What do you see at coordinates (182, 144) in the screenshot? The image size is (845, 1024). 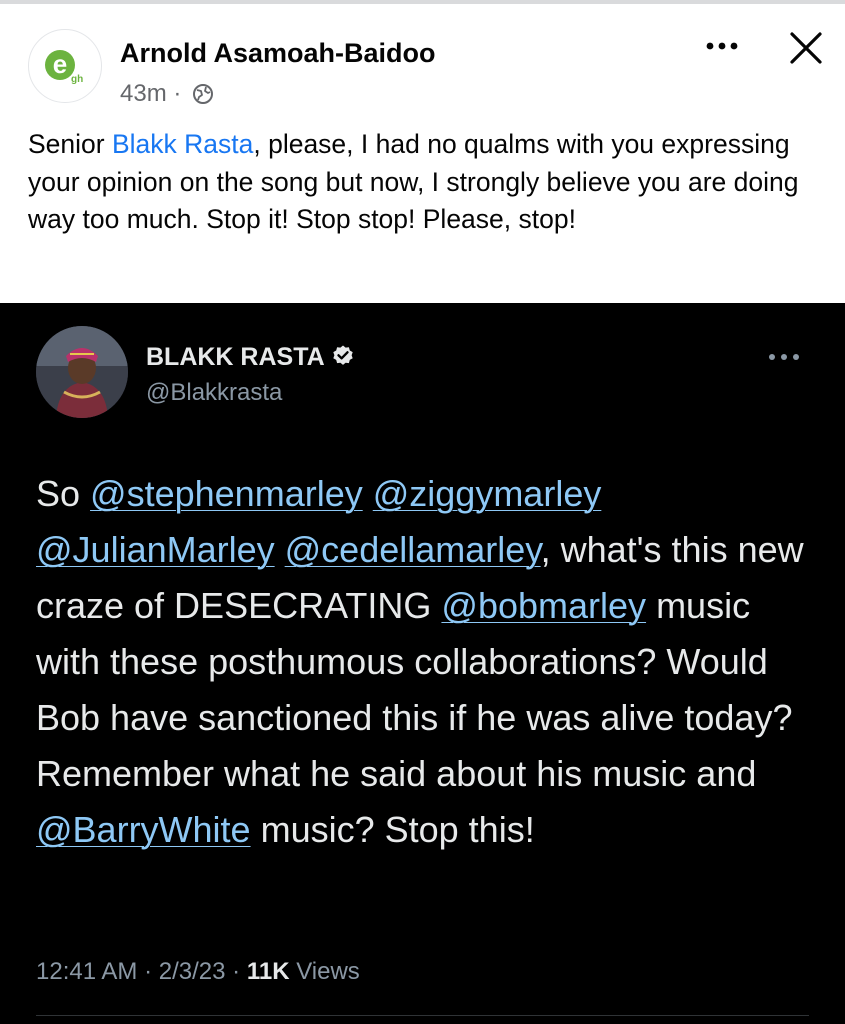 I see `mention-link: Blakk Rasta` at bounding box center [182, 144].